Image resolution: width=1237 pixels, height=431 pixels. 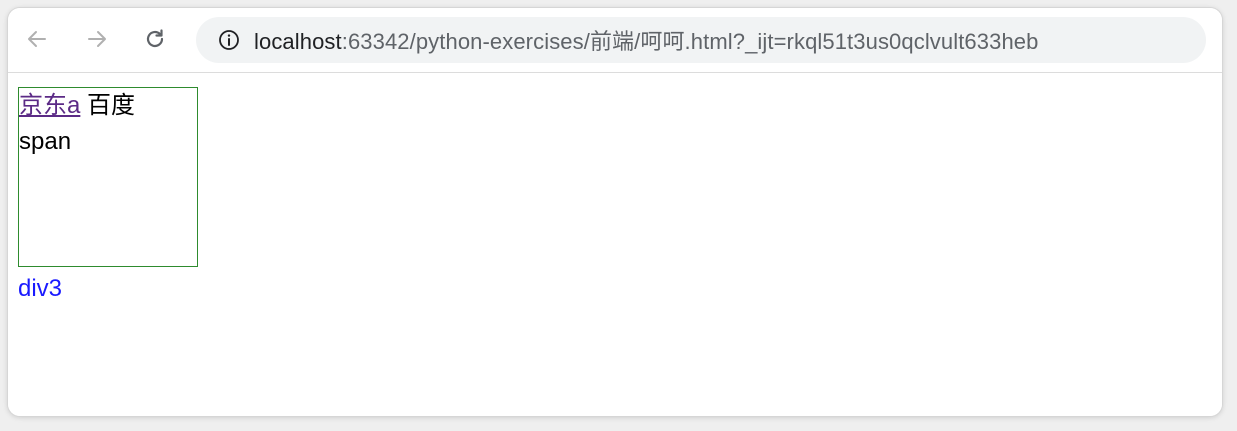 I want to click on forward-button, so click(x=97, y=39).